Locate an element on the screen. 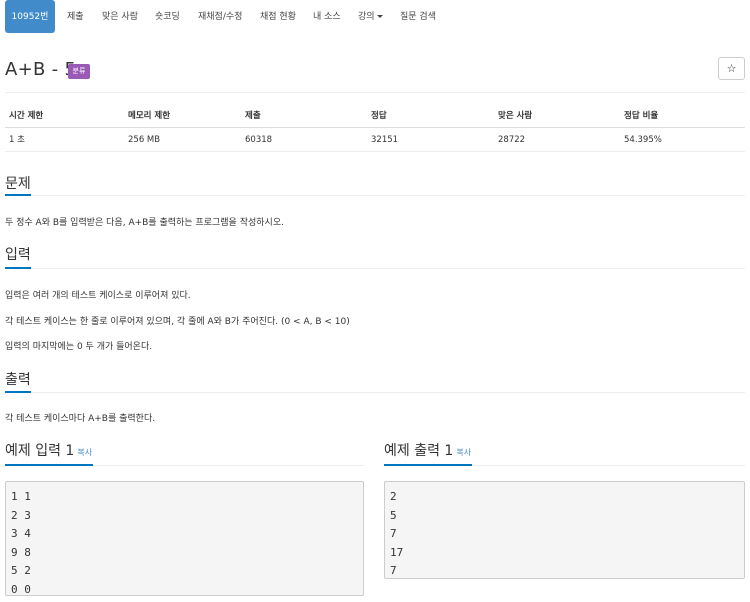 This screenshot has width=750, height=602. sample-output-title: 예제 출력 1 is located at coordinates (419, 451).